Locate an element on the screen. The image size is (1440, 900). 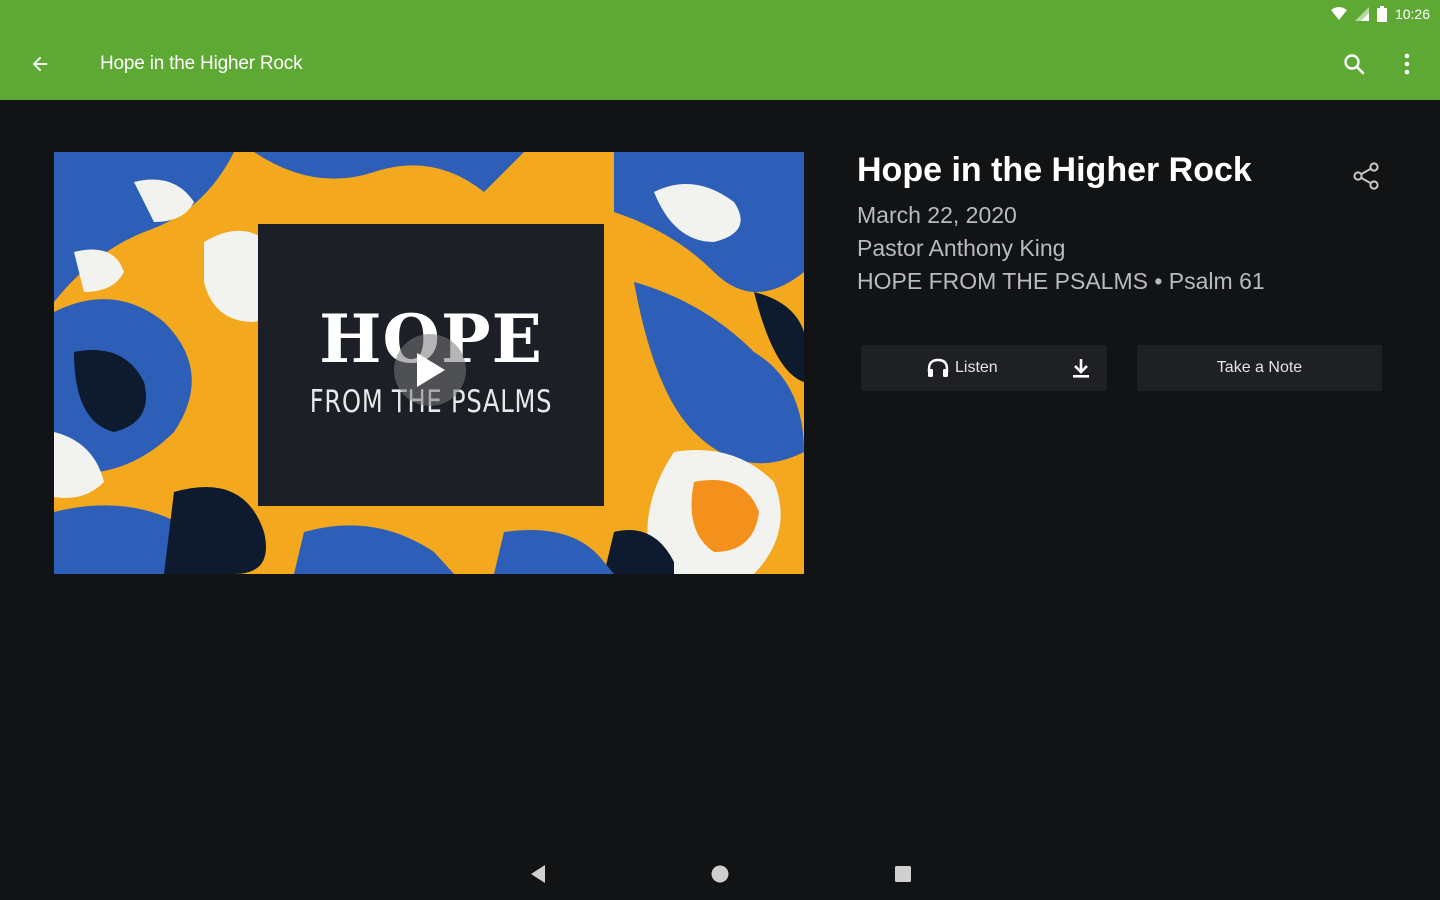
listen-button: Listen is located at coordinates (984, 368).